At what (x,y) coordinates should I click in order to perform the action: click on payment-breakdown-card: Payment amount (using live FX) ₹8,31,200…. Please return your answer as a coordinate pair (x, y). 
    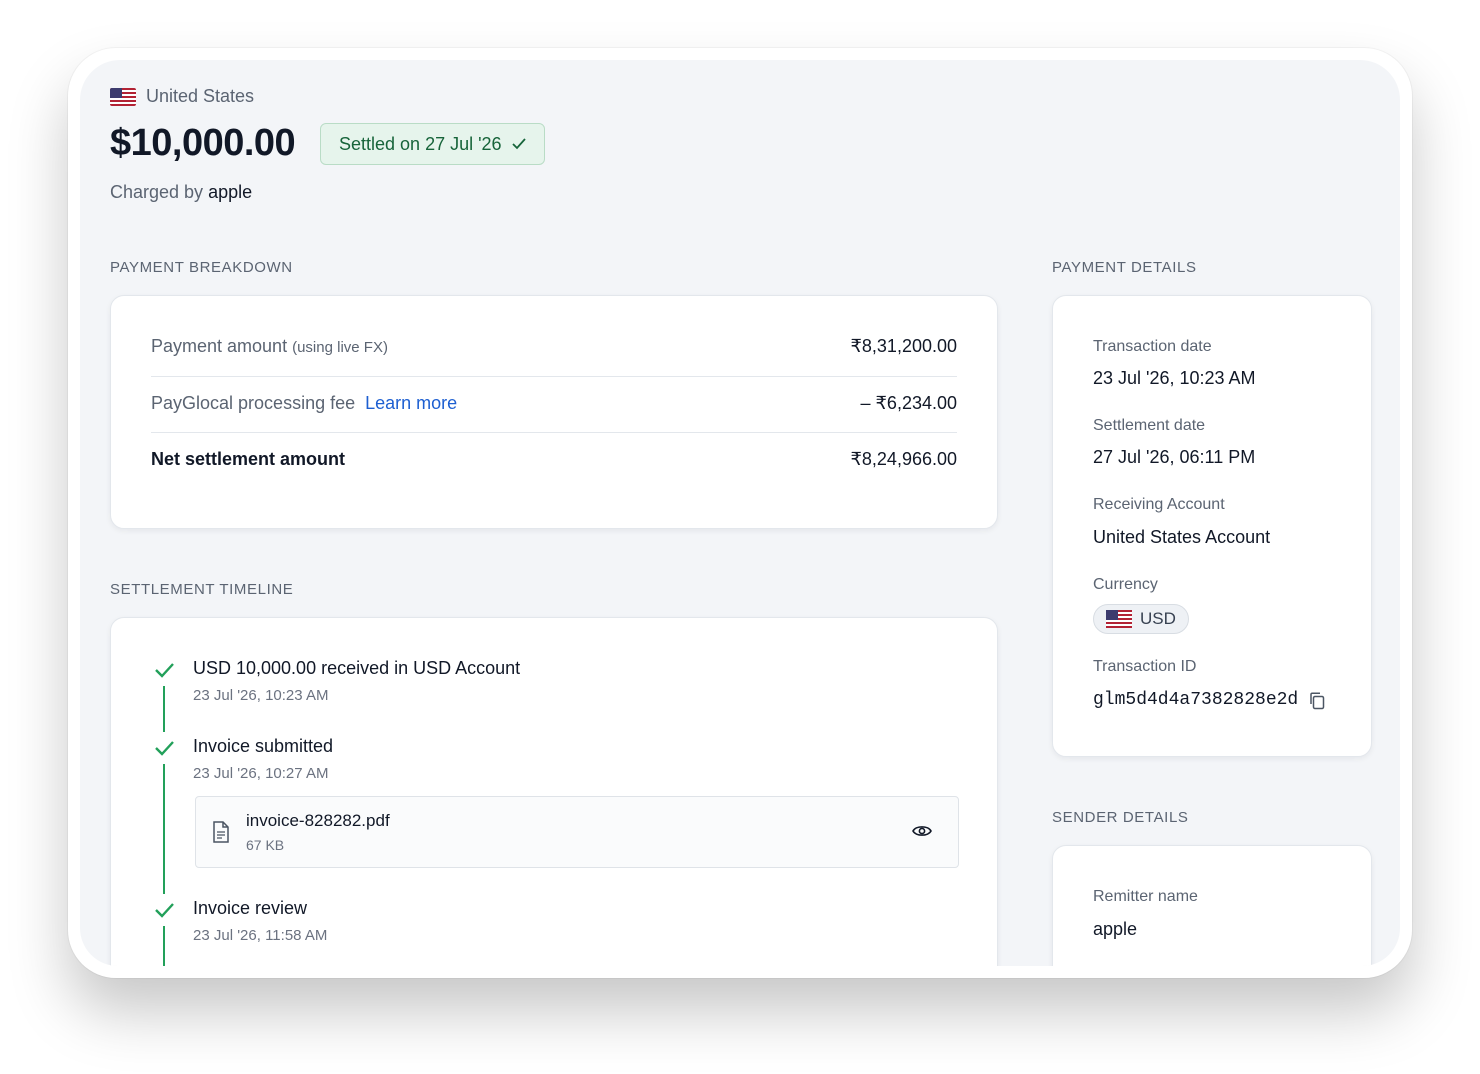
    Looking at the image, I should click on (554, 412).